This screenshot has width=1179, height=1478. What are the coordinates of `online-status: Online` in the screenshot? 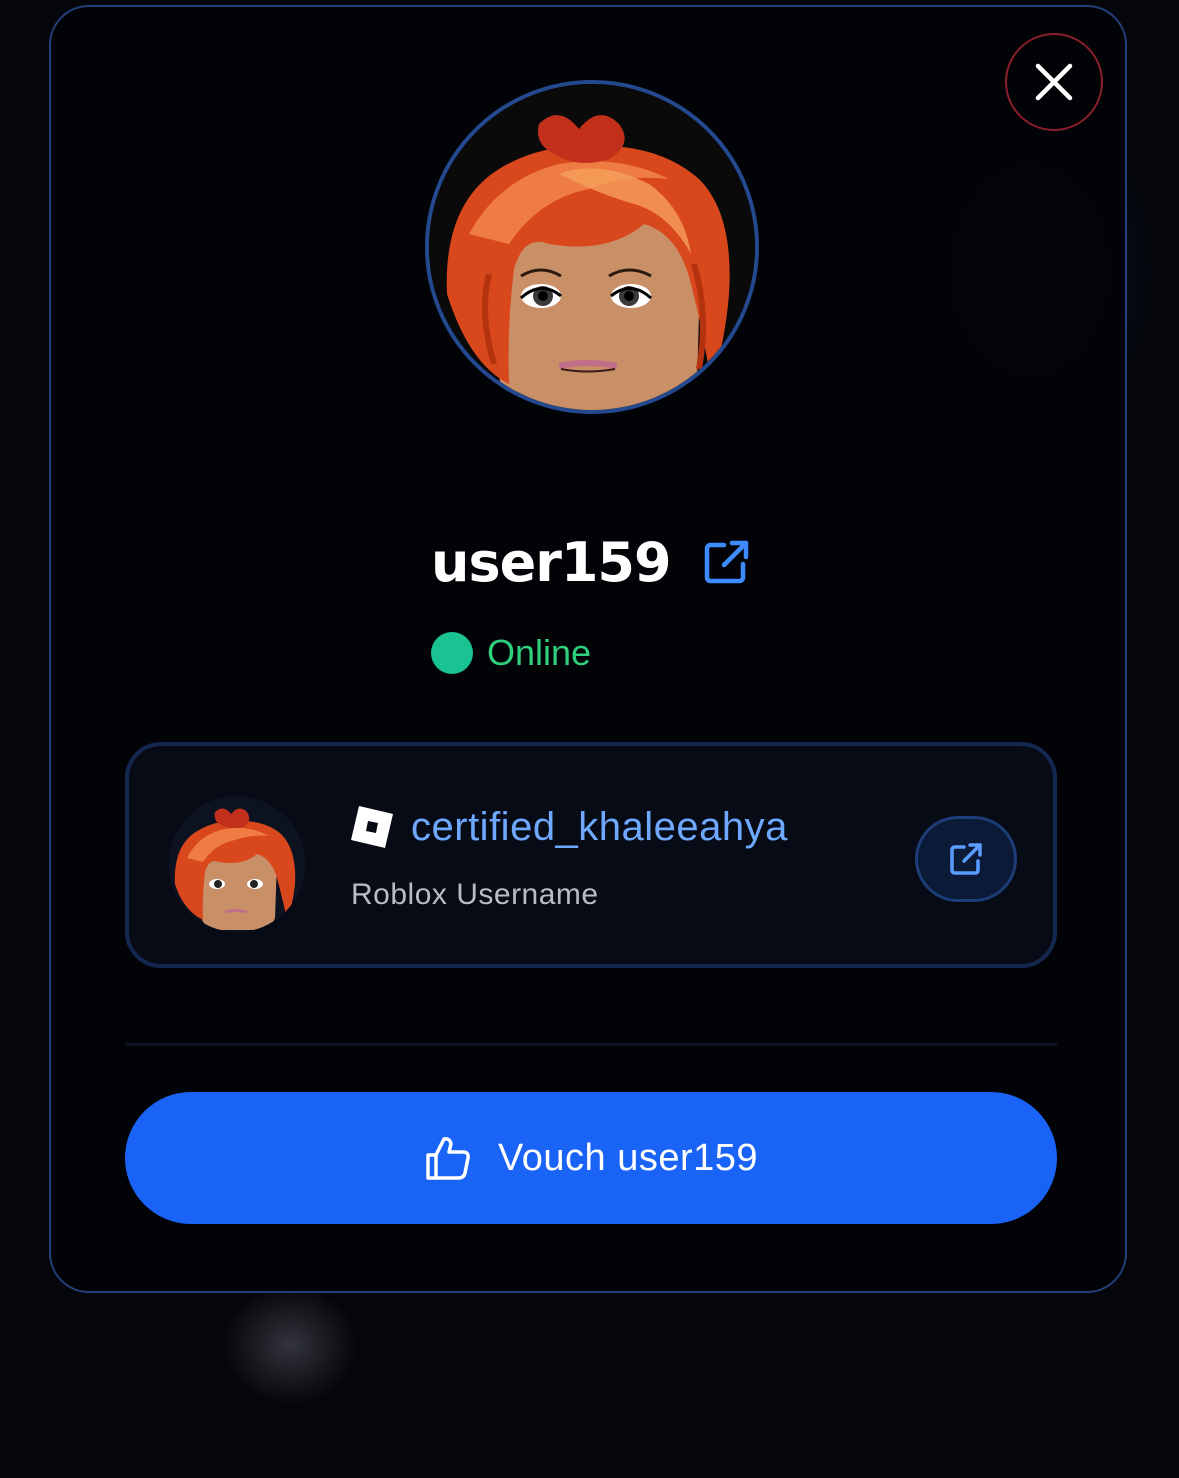 It's located at (511, 653).